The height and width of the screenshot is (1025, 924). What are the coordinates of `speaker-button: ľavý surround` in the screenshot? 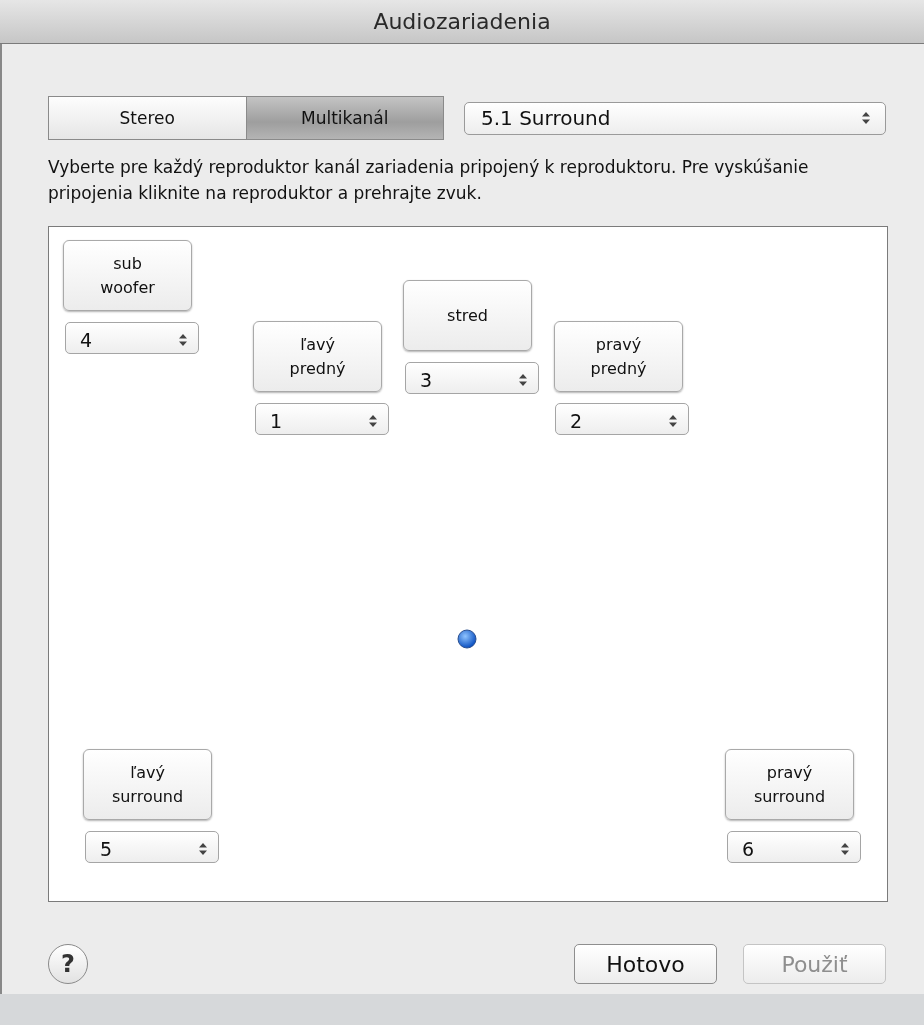 It's located at (147, 784).